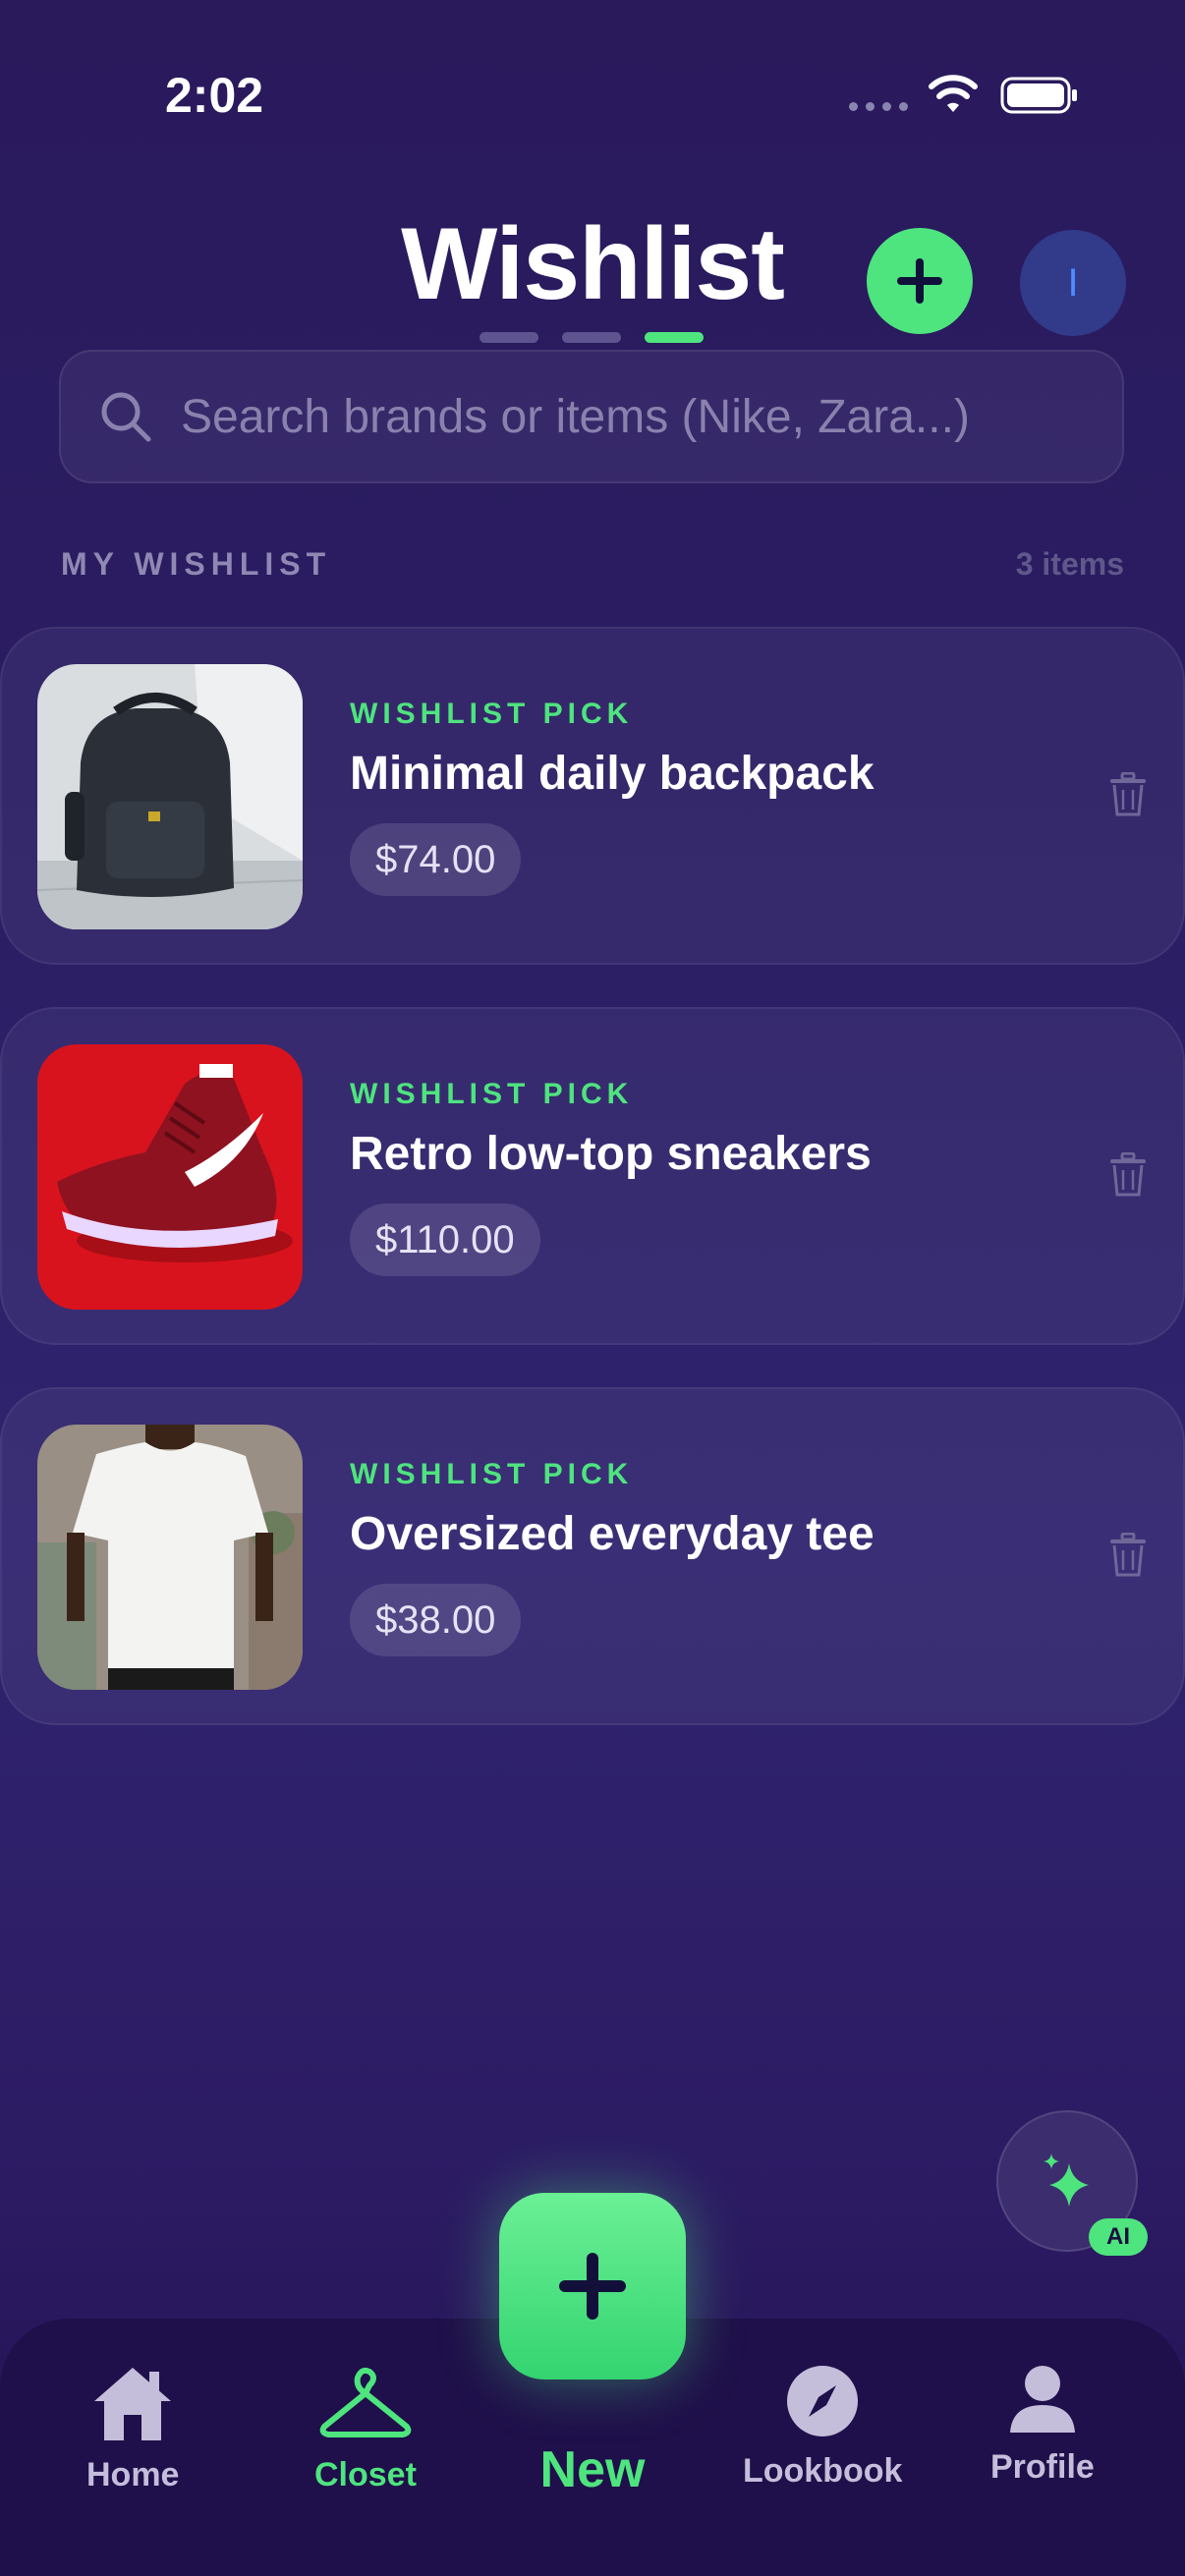 The image size is (1185, 2576). Describe the element at coordinates (593, 264) in the screenshot. I see `page-title: Wishlist` at that location.